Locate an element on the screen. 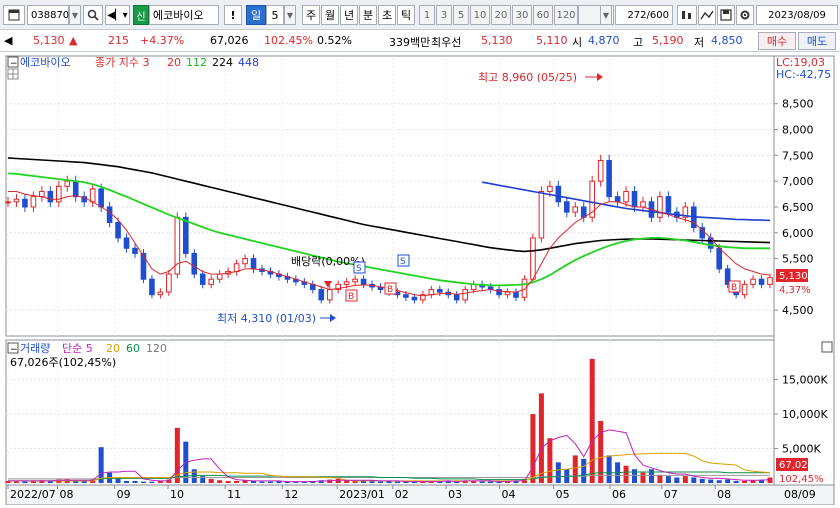 The image size is (840, 508). period-second-button: 초 is located at coordinates (387, 15).